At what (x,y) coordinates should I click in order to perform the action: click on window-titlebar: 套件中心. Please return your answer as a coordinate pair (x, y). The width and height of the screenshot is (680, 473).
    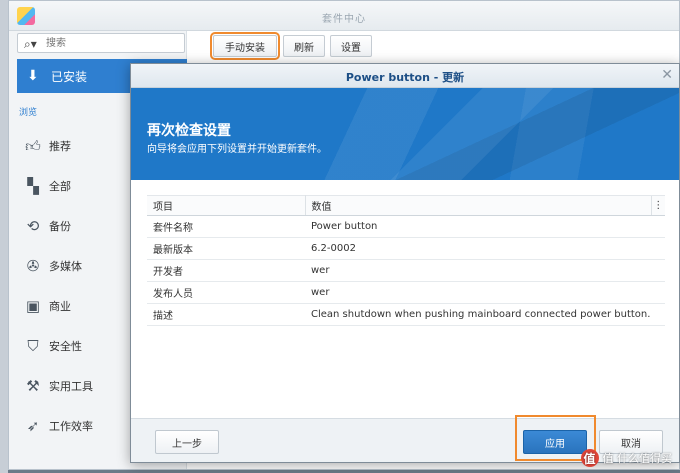
    Looking at the image, I should click on (344, 16).